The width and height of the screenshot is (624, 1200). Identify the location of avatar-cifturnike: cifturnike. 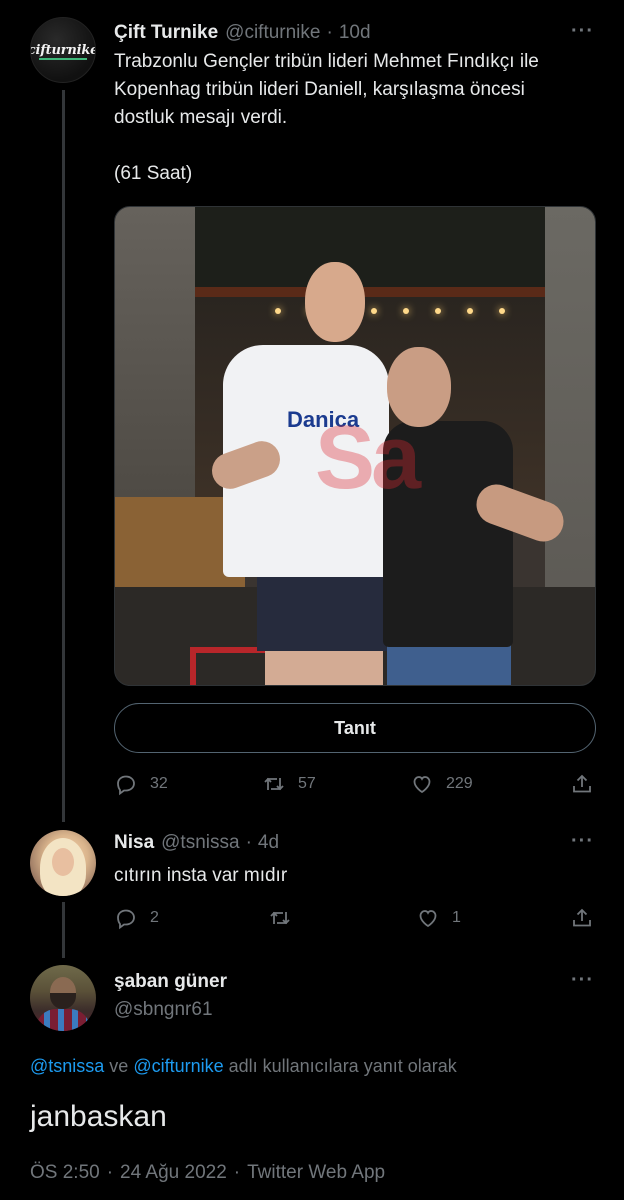
(63, 50).